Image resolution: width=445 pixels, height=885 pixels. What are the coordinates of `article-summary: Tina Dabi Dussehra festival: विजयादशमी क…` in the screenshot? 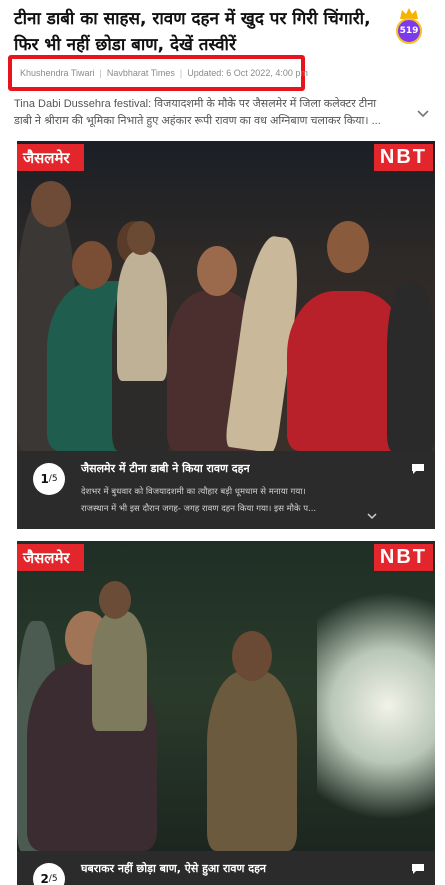 It's located at (206, 113).